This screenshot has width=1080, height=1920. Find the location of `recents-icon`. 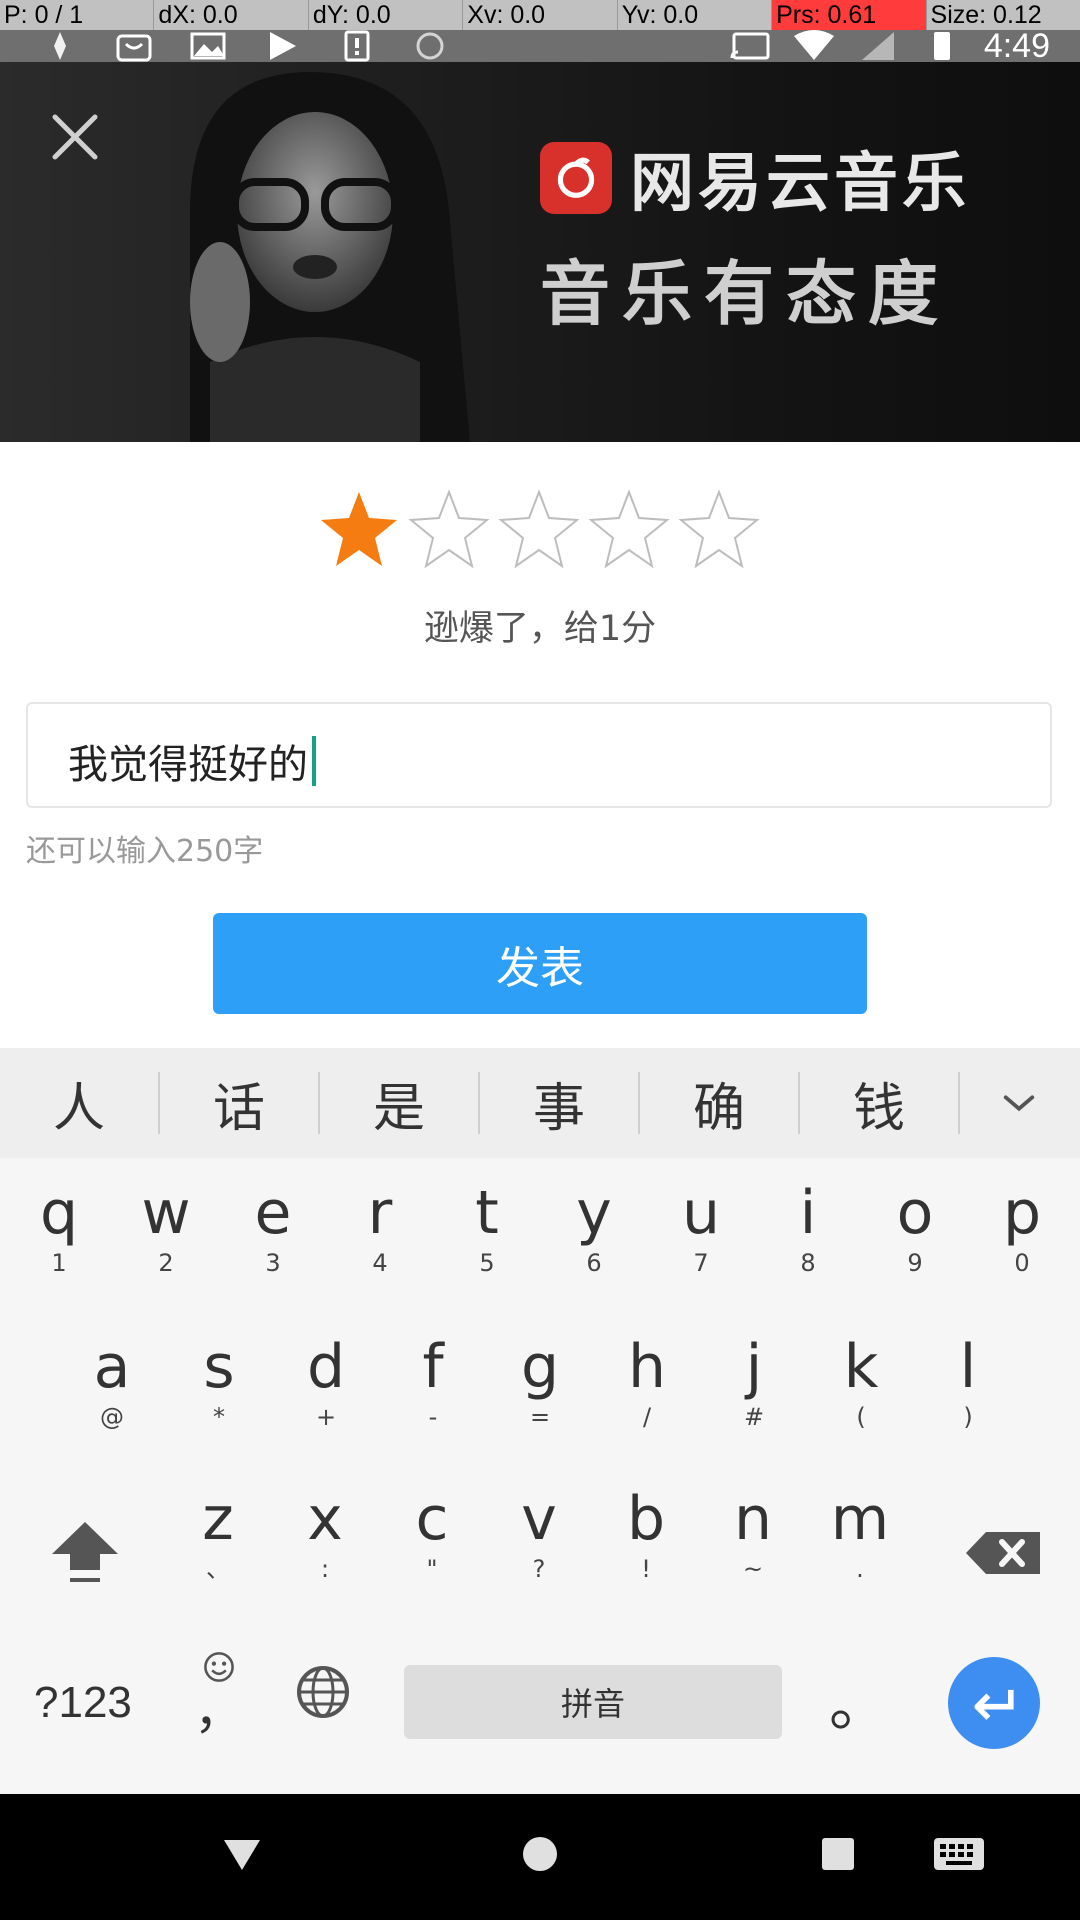

recents-icon is located at coordinates (838, 1854).